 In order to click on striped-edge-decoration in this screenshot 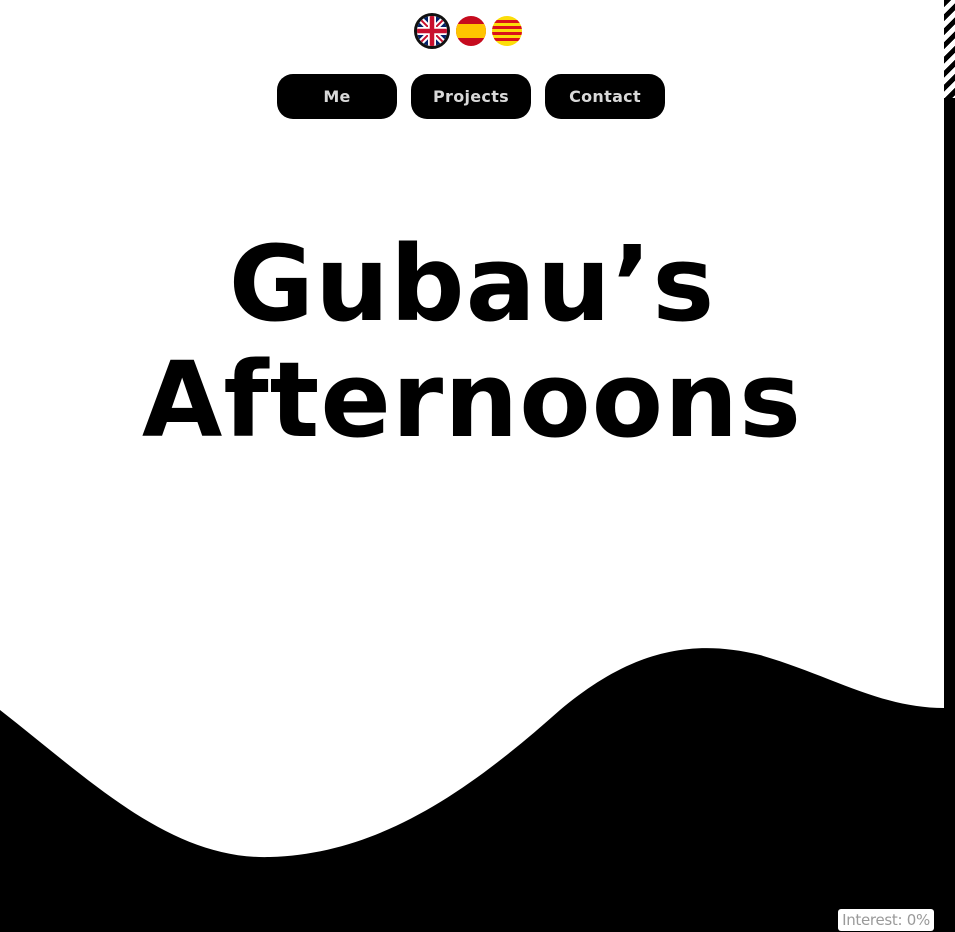, I will do `click(949, 49)`.